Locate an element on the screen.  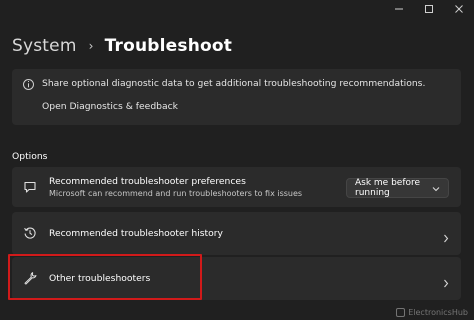
troubleshooter-history-row: Recommended troubleshooter history is located at coordinates (236, 233).